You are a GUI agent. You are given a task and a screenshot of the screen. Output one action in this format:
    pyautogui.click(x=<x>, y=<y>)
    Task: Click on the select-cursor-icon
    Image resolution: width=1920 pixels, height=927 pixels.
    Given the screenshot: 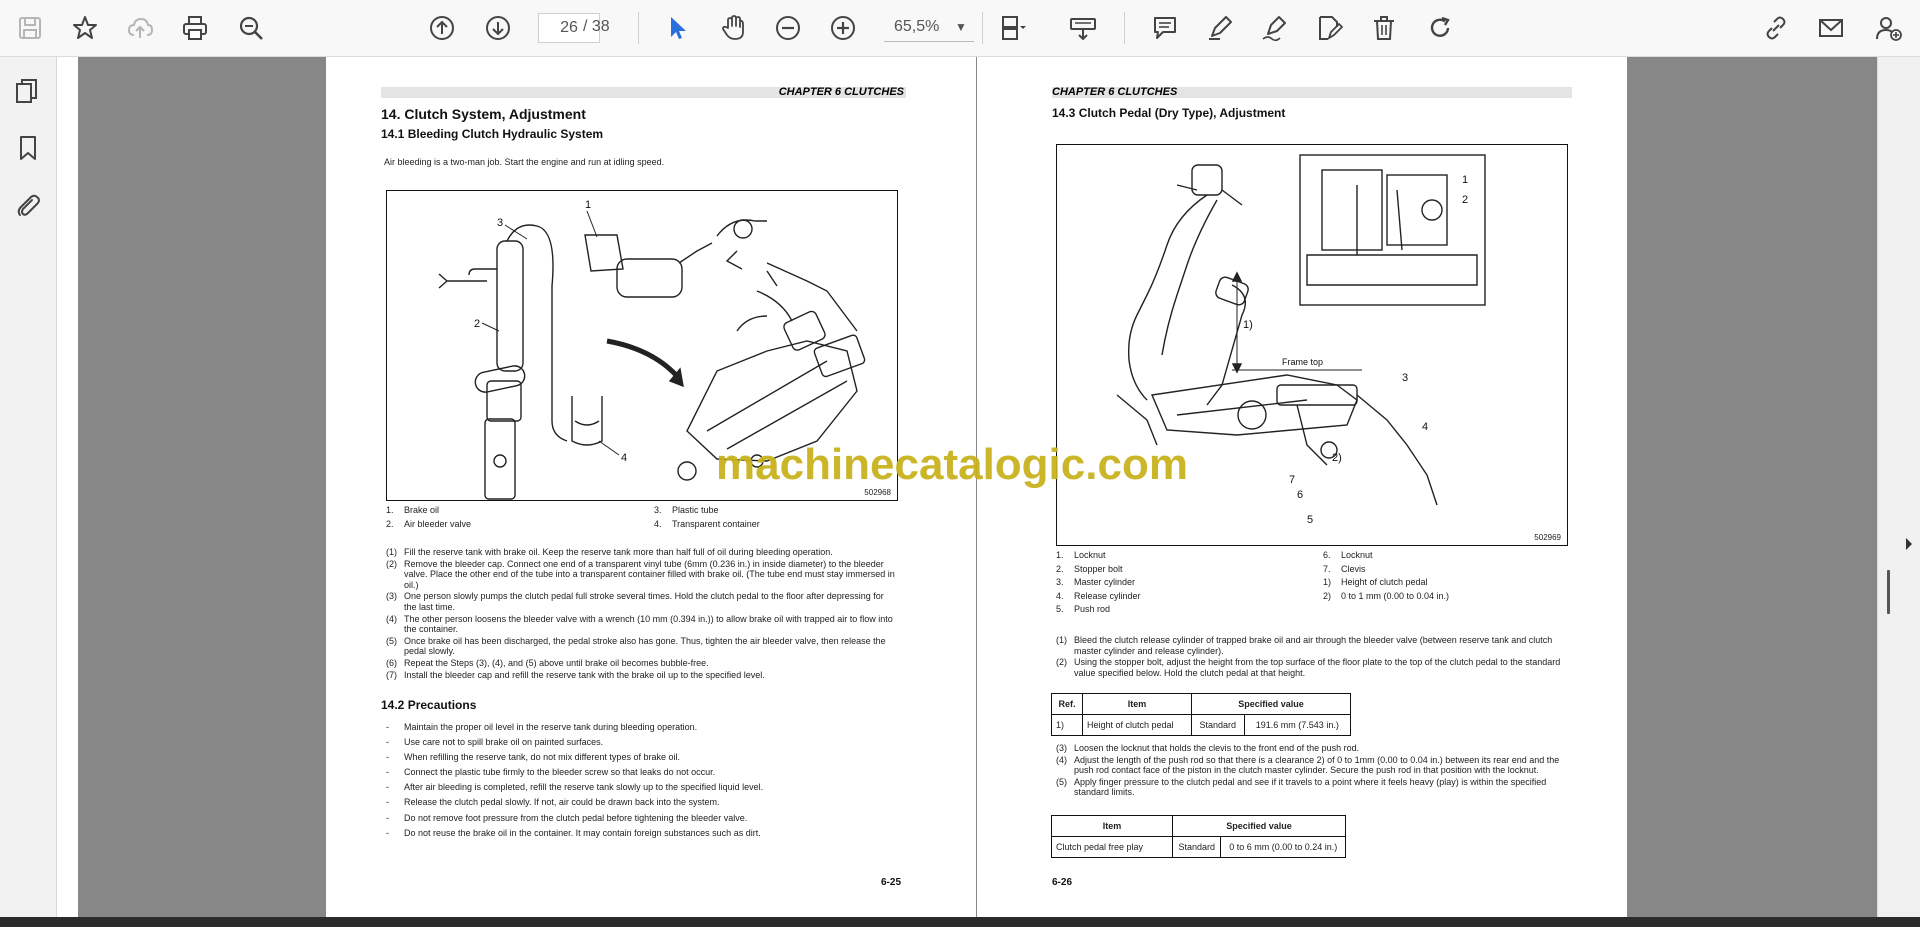 What is the action you would take?
    pyautogui.click(x=677, y=28)
    